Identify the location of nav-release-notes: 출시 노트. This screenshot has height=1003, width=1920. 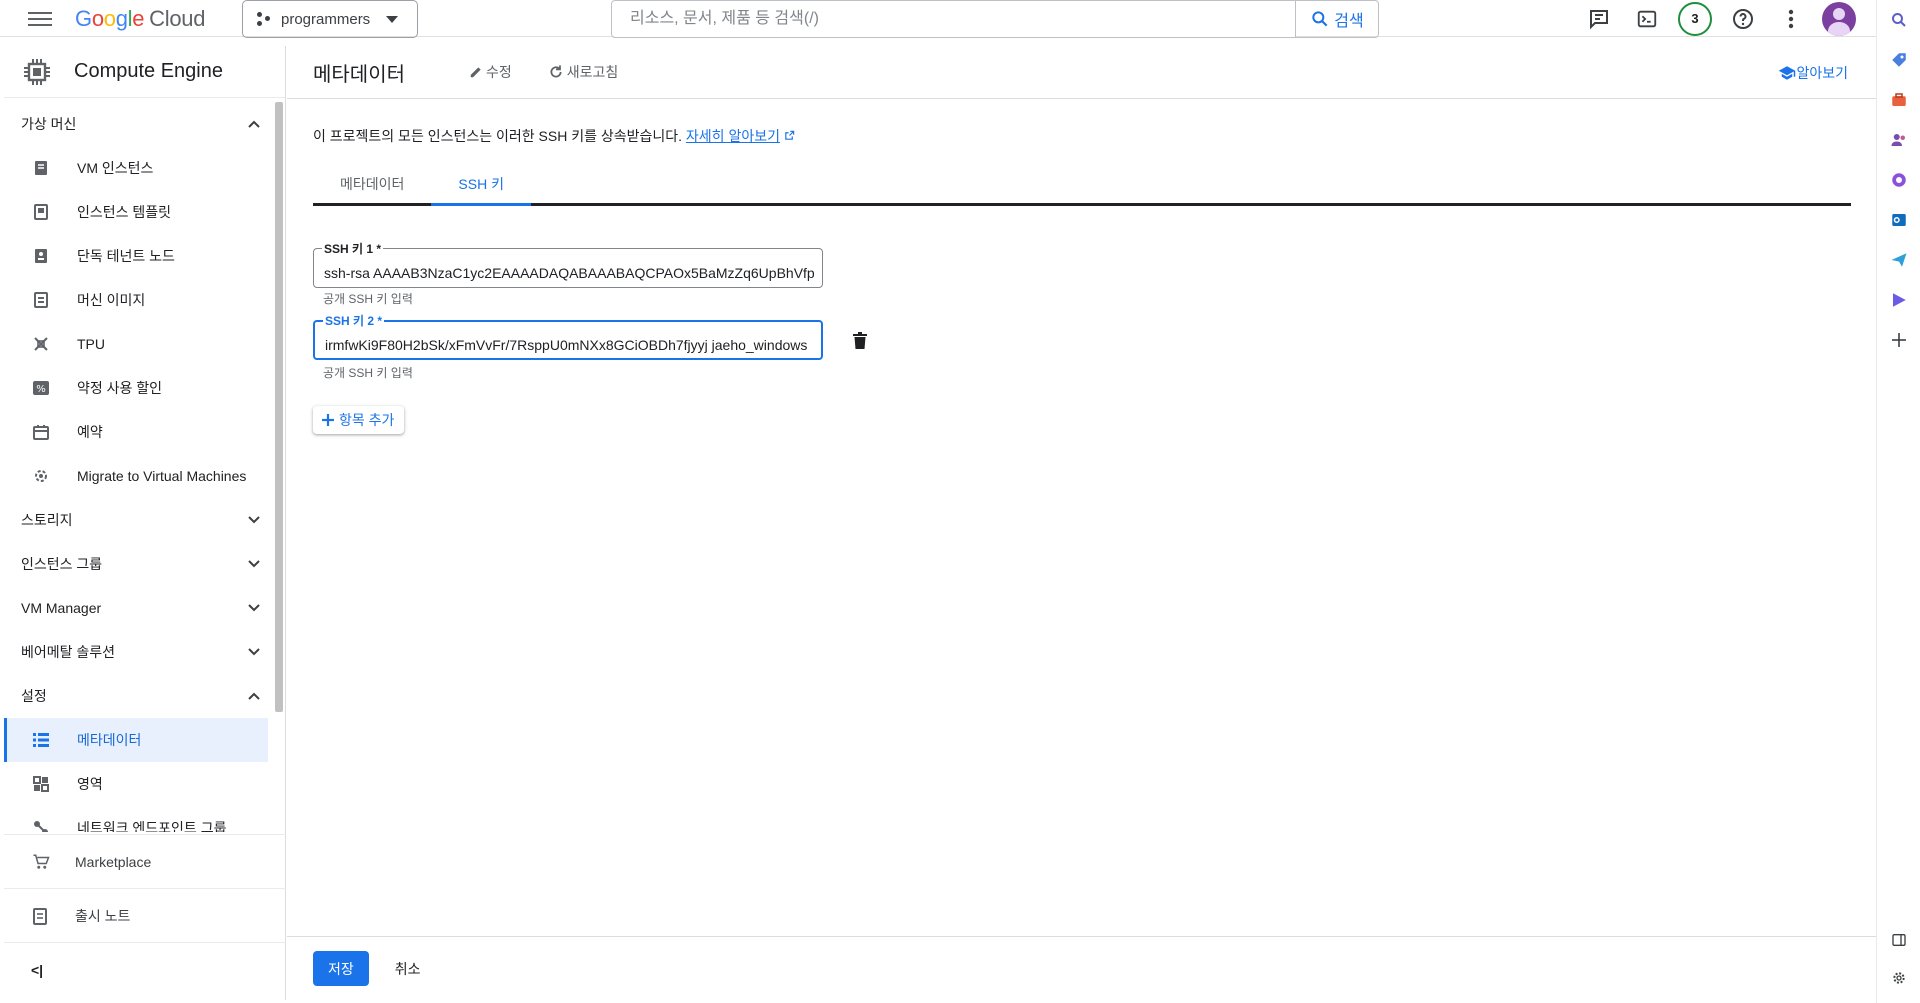
(145, 915).